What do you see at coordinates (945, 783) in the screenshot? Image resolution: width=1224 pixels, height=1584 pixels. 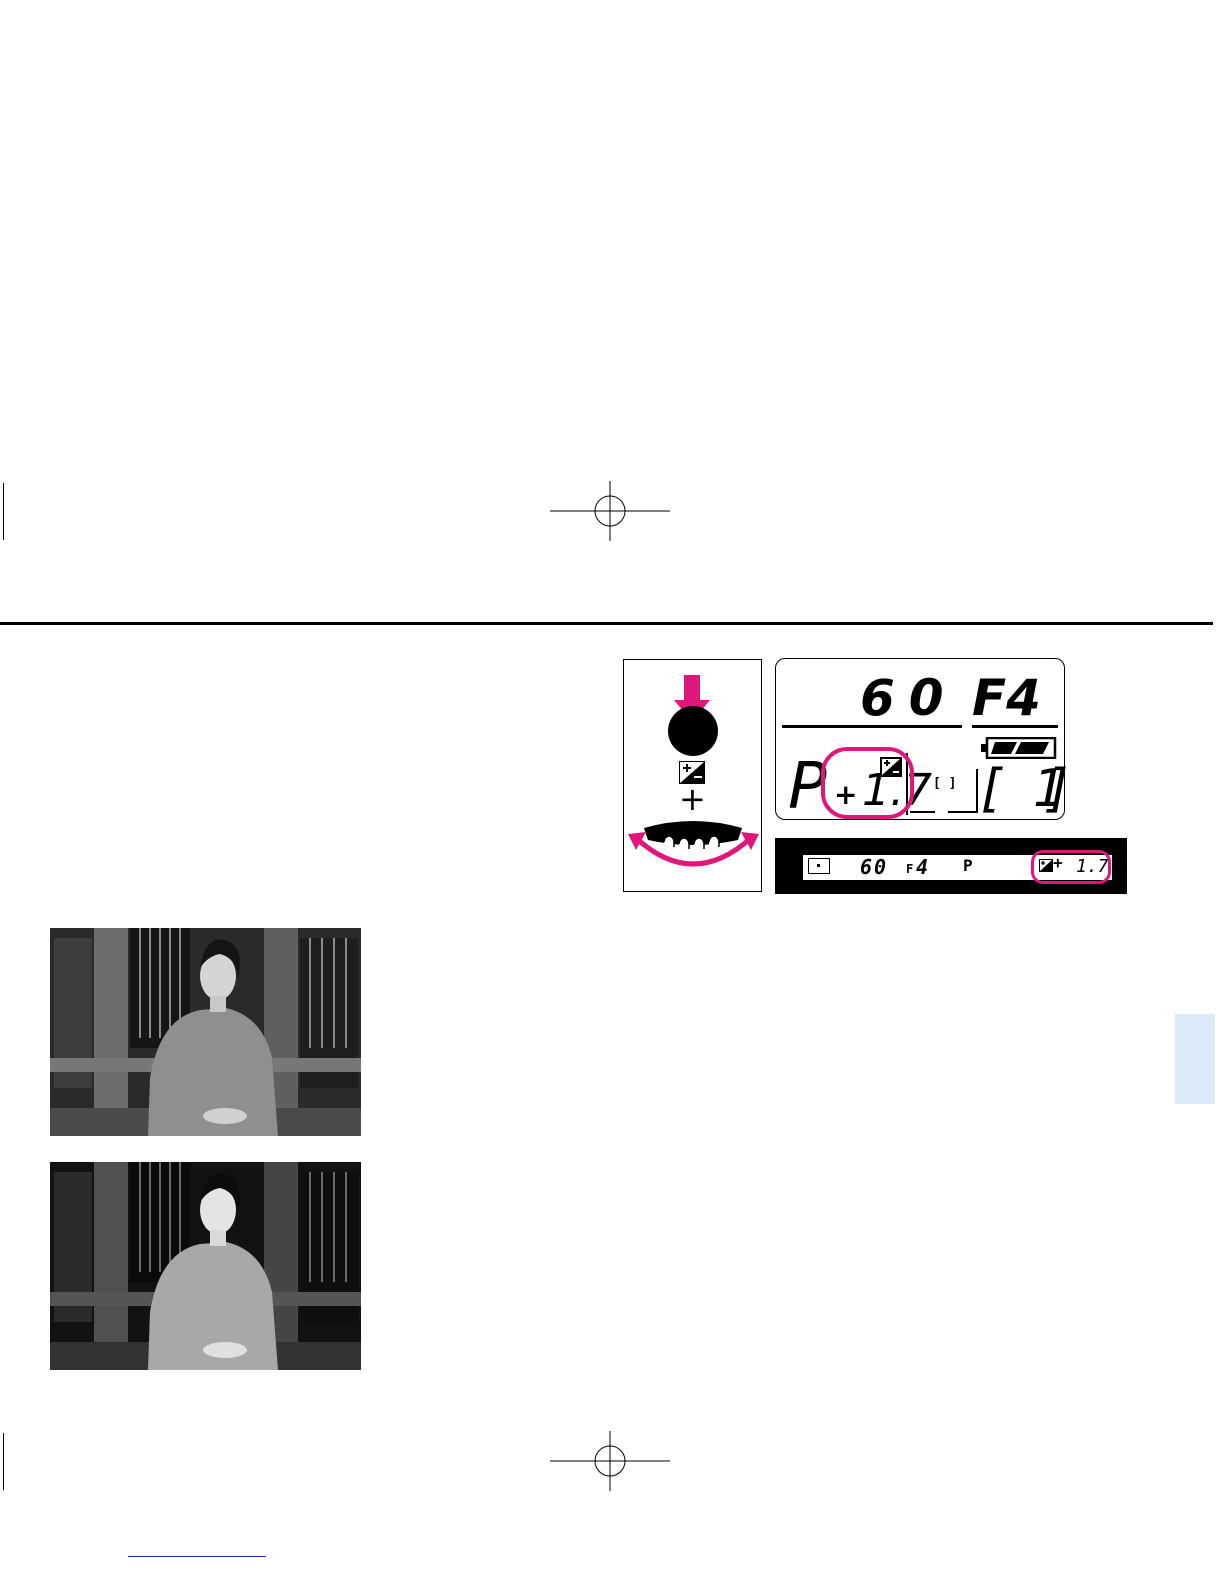 I see `lcd-focus-bracket: [ ]` at bounding box center [945, 783].